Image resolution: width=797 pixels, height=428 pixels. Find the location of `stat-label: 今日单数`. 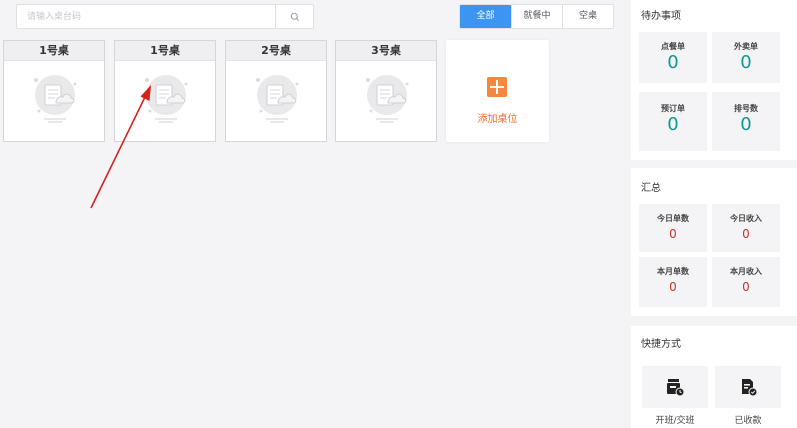

stat-label: 今日单数 is located at coordinates (673, 218).